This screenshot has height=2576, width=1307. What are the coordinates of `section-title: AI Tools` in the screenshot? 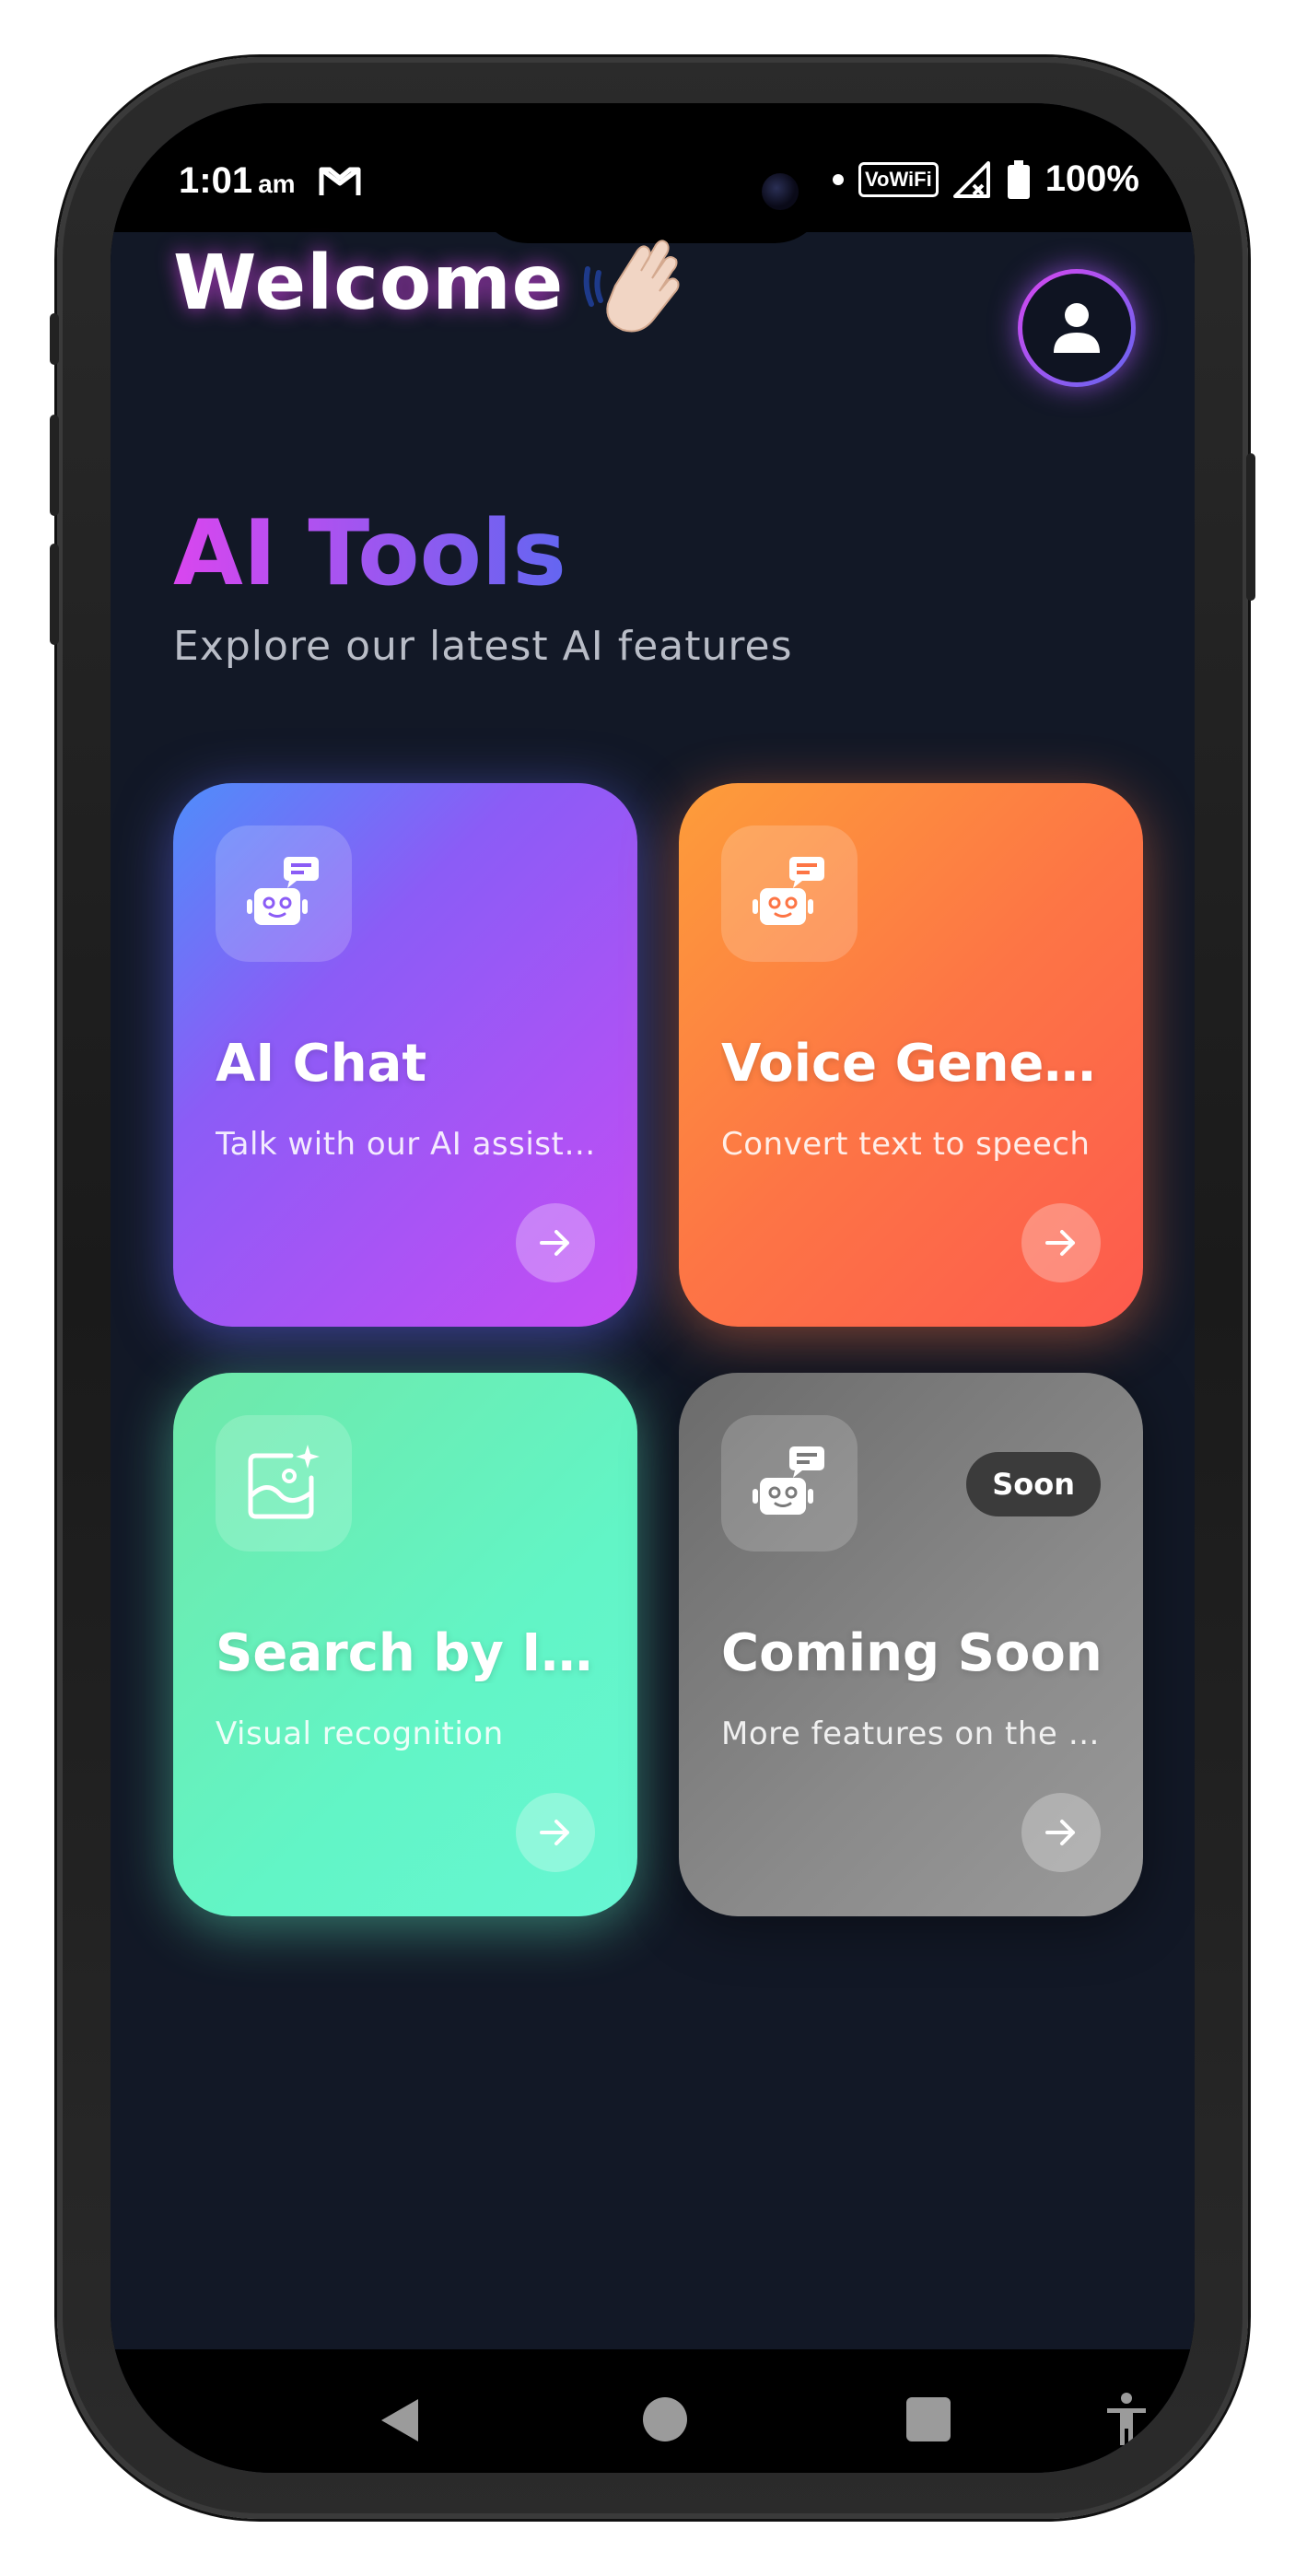 It's located at (370, 553).